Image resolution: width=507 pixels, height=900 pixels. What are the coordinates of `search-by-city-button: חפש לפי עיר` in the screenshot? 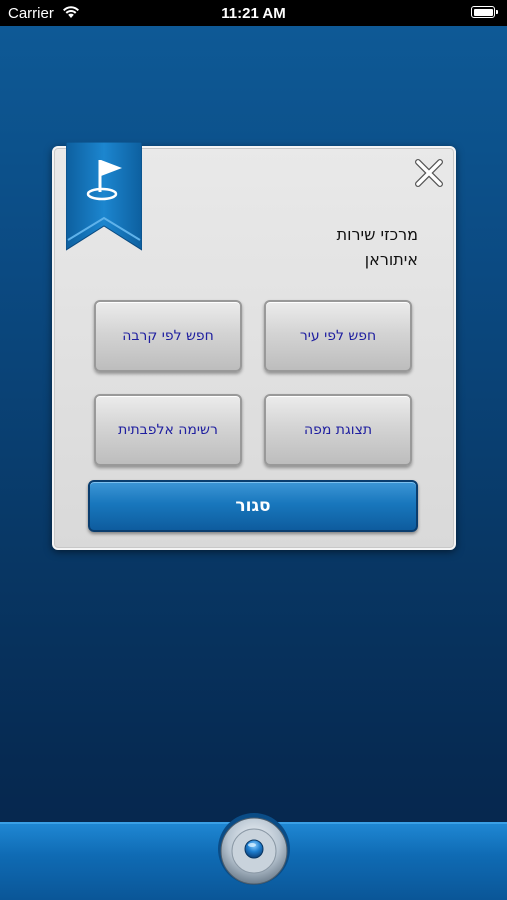 It's located at (338, 336).